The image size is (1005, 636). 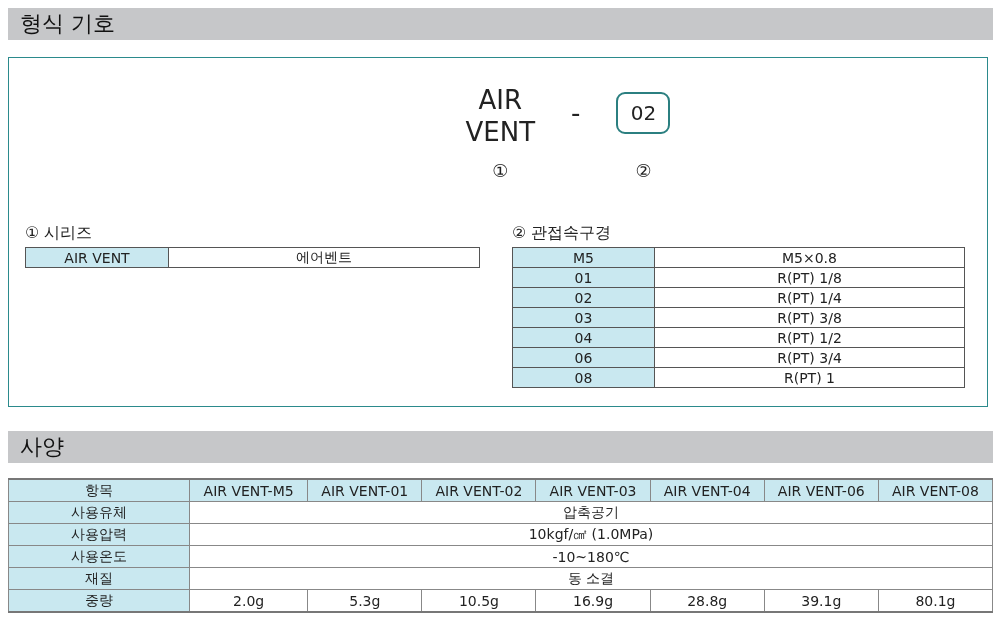 I want to click on row-label: 중량, so click(x=99, y=600).